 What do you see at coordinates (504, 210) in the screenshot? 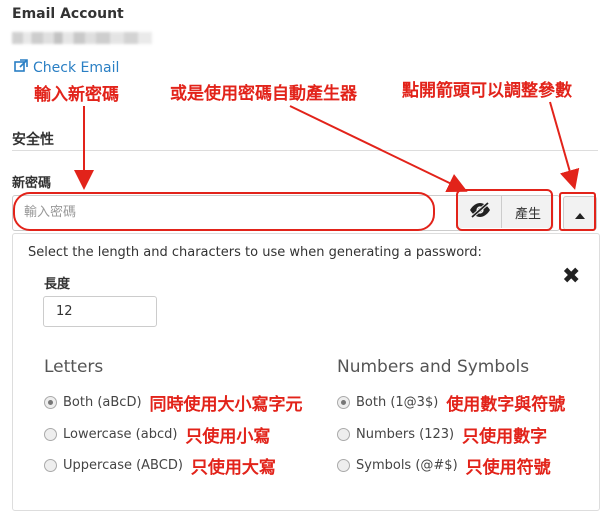
I see `annotation-box-generator` at bounding box center [504, 210].